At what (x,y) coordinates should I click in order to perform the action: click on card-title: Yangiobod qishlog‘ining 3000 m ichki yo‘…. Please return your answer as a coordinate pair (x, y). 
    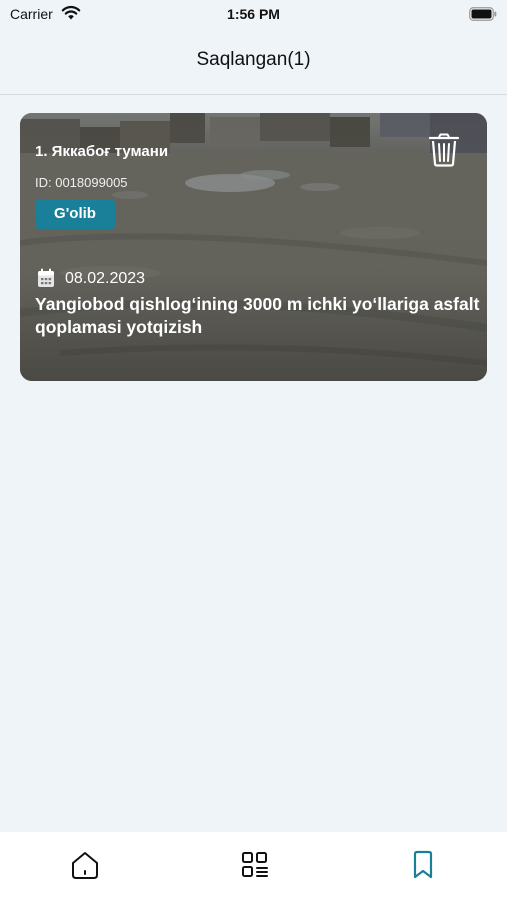
    Looking at the image, I should click on (257, 315).